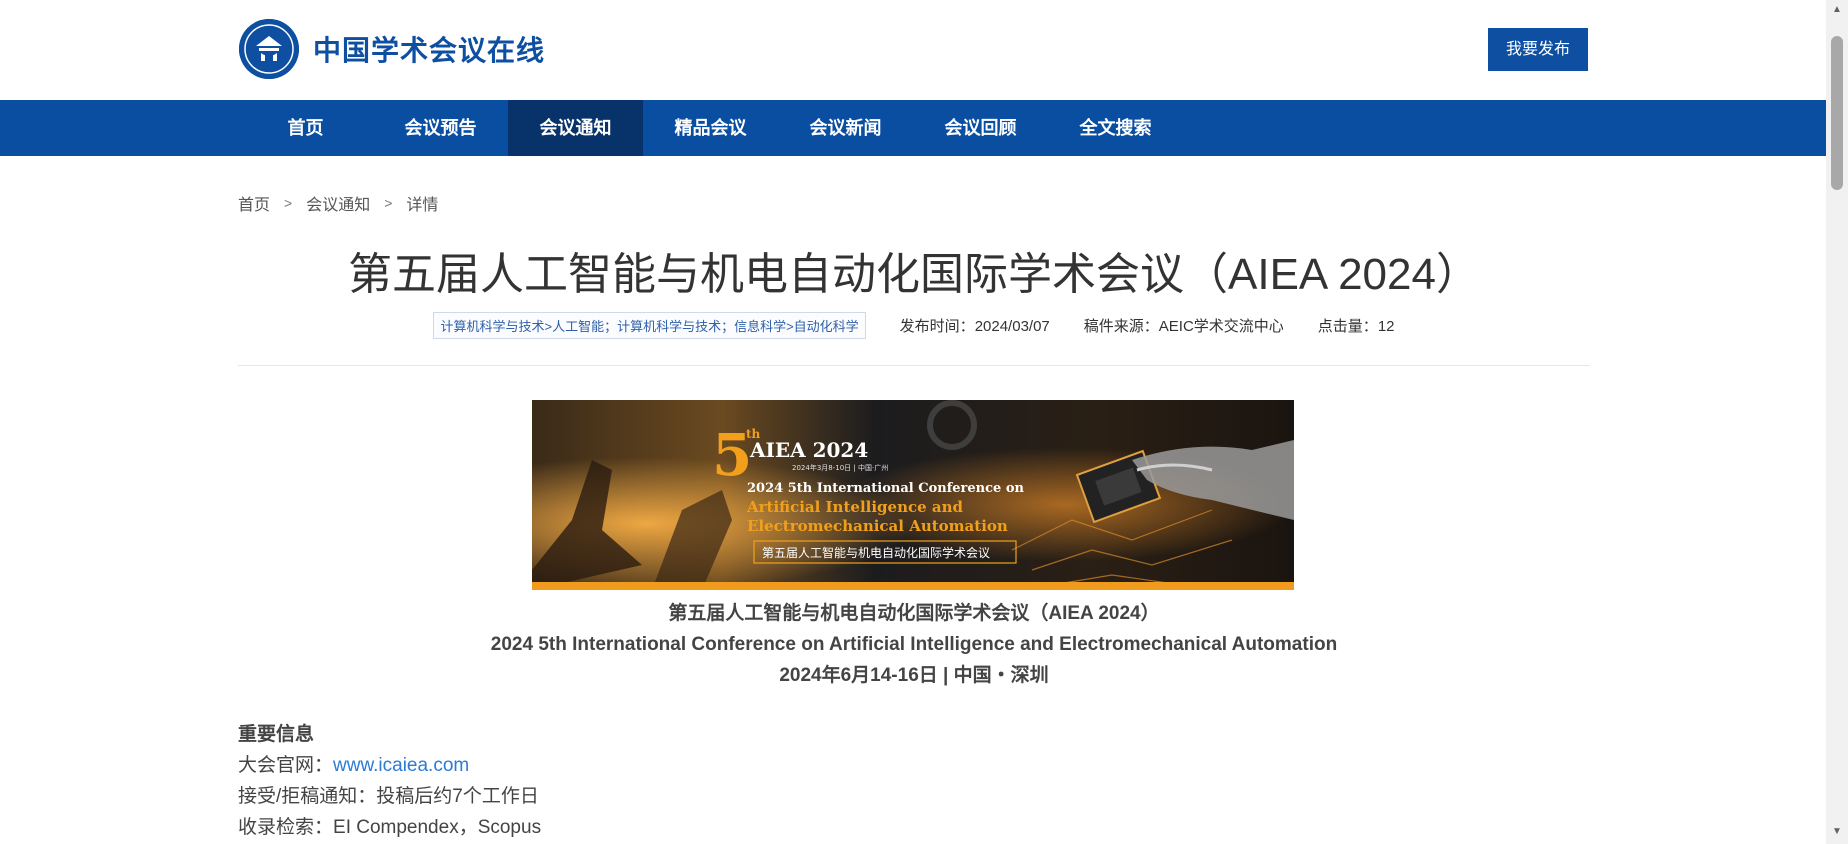 This screenshot has width=1848, height=844. What do you see at coordinates (808, 450) in the screenshot?
I see `banner-acronym: AIEA 2024` at bounding box center [808, 450].